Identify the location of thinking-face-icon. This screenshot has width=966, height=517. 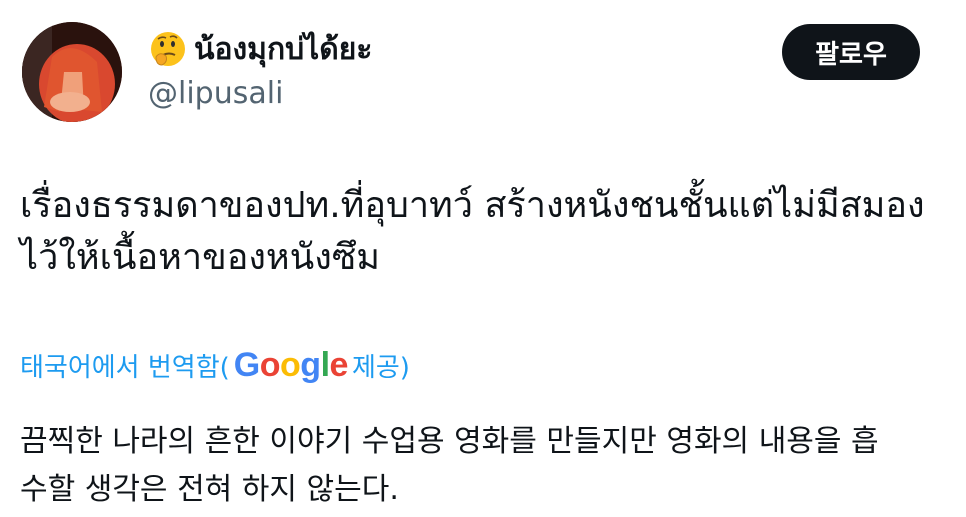
(168, 49).